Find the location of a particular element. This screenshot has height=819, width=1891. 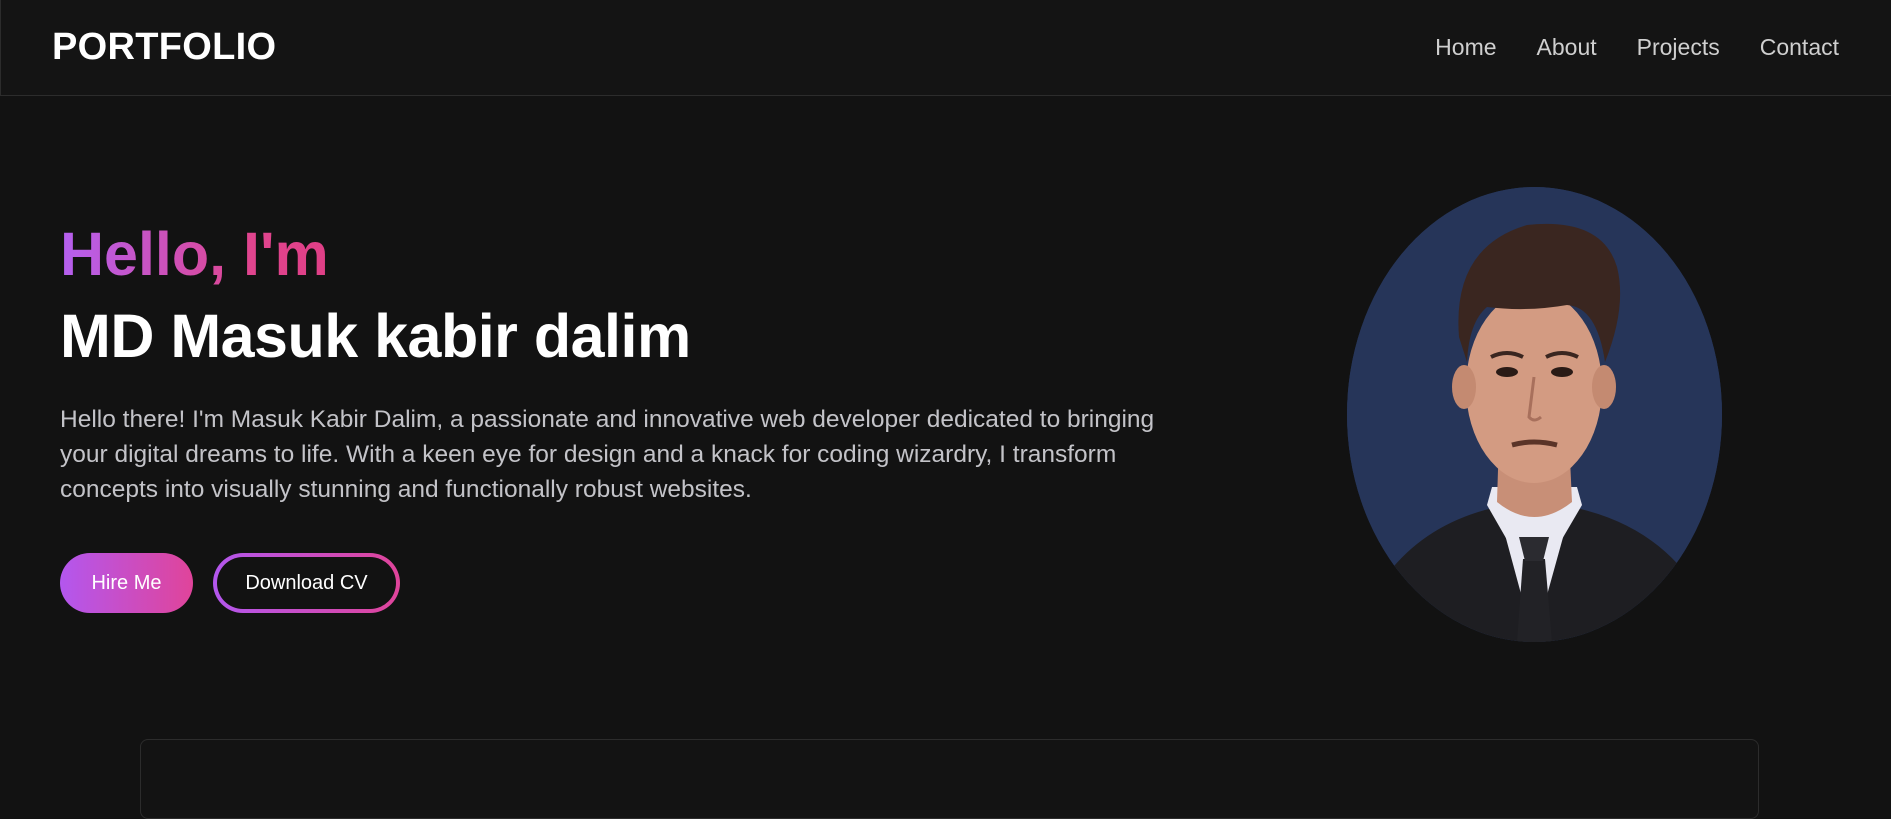

content-card is located at coordinates (949, 779).